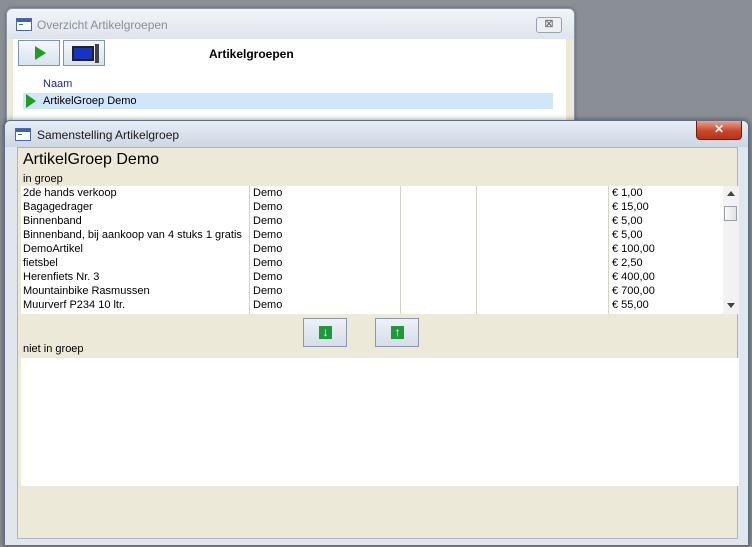 The width and height of the screenshot is (752, 547). Describe the element at coordinates (633, 249) in the screenshot. I see `item-price-cell: € 100,00` at that location.